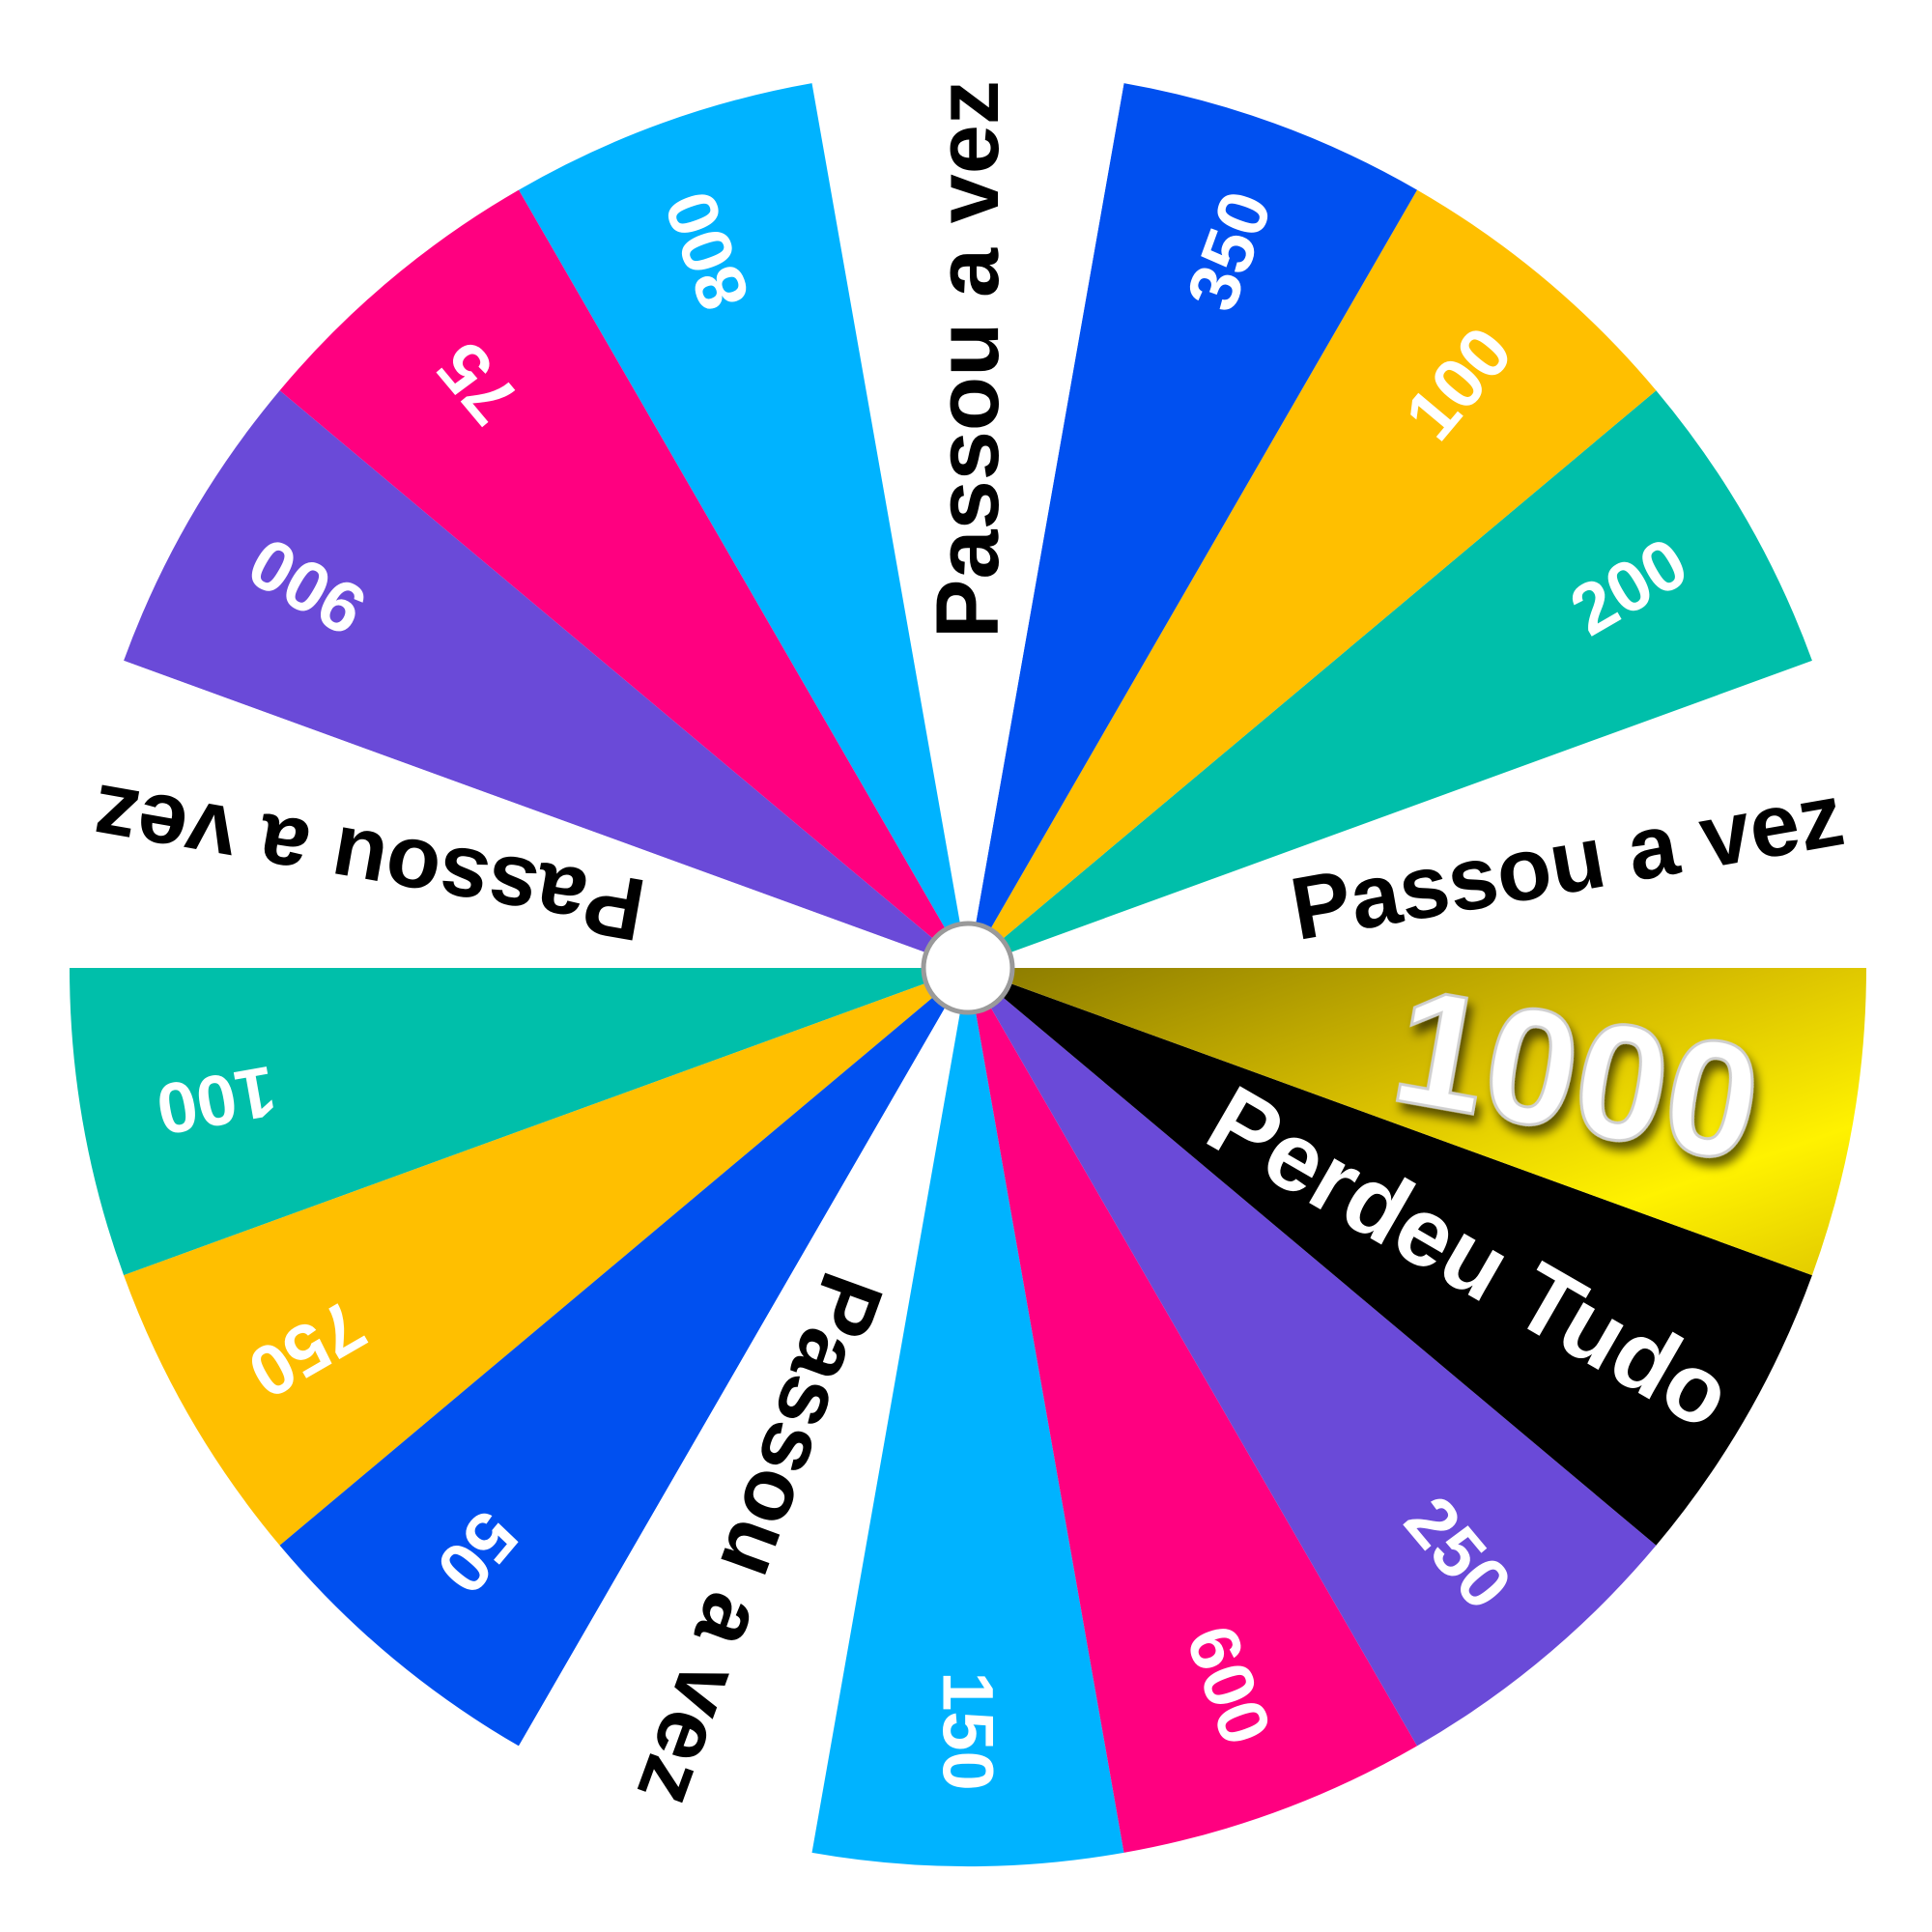 The image size is (1932, 1932). What do you see at coordinates (968, 1730) in the screenshot?
I see `wheel-label-13: 150` at bounding box center [968, 1730].